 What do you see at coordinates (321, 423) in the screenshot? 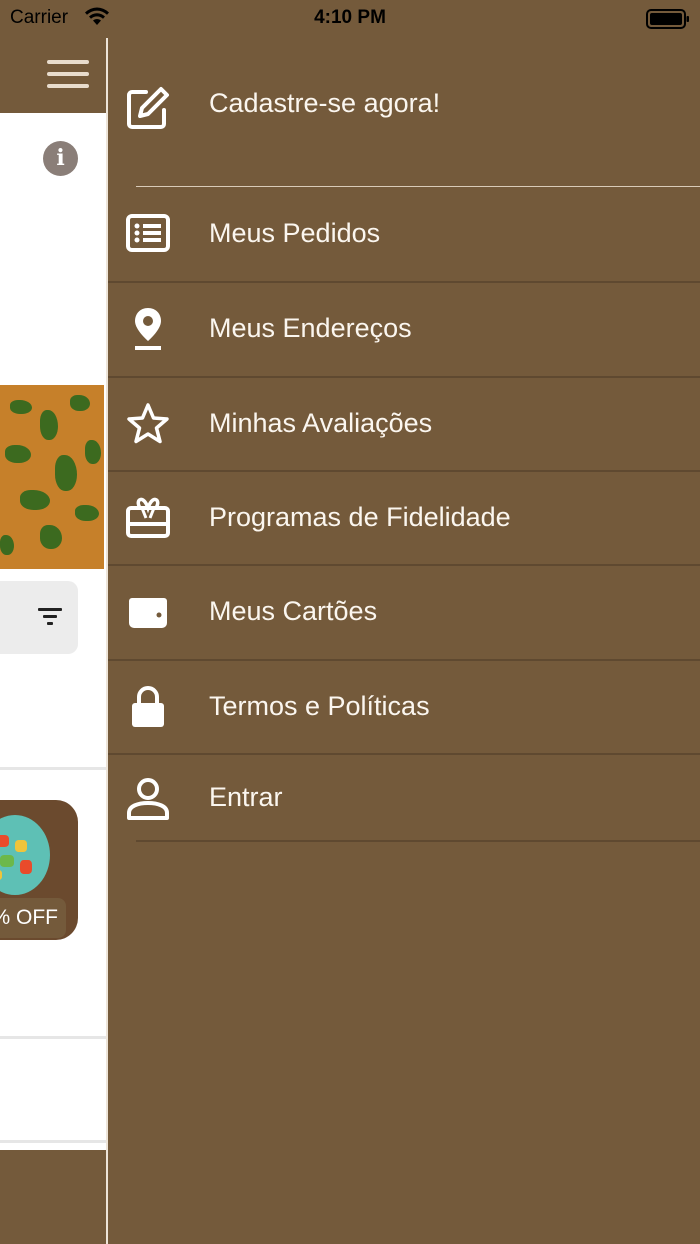
I see `menu-item-label: Minhas Avaliações` at bounding box center [321, 423].